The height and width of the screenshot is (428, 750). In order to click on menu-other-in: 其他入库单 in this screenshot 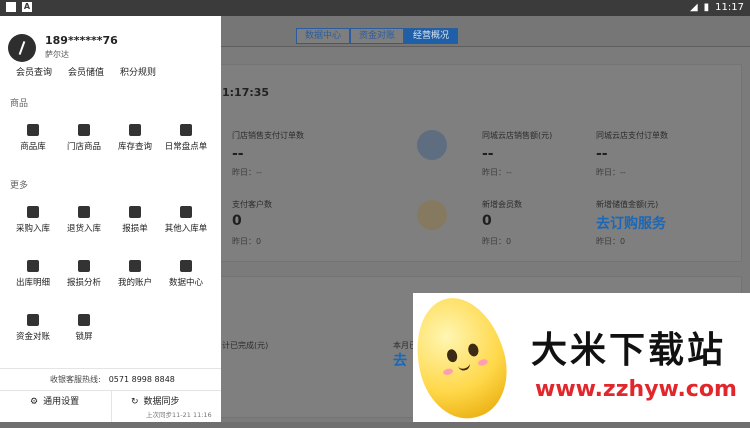, I will do `click(186, 220)`.